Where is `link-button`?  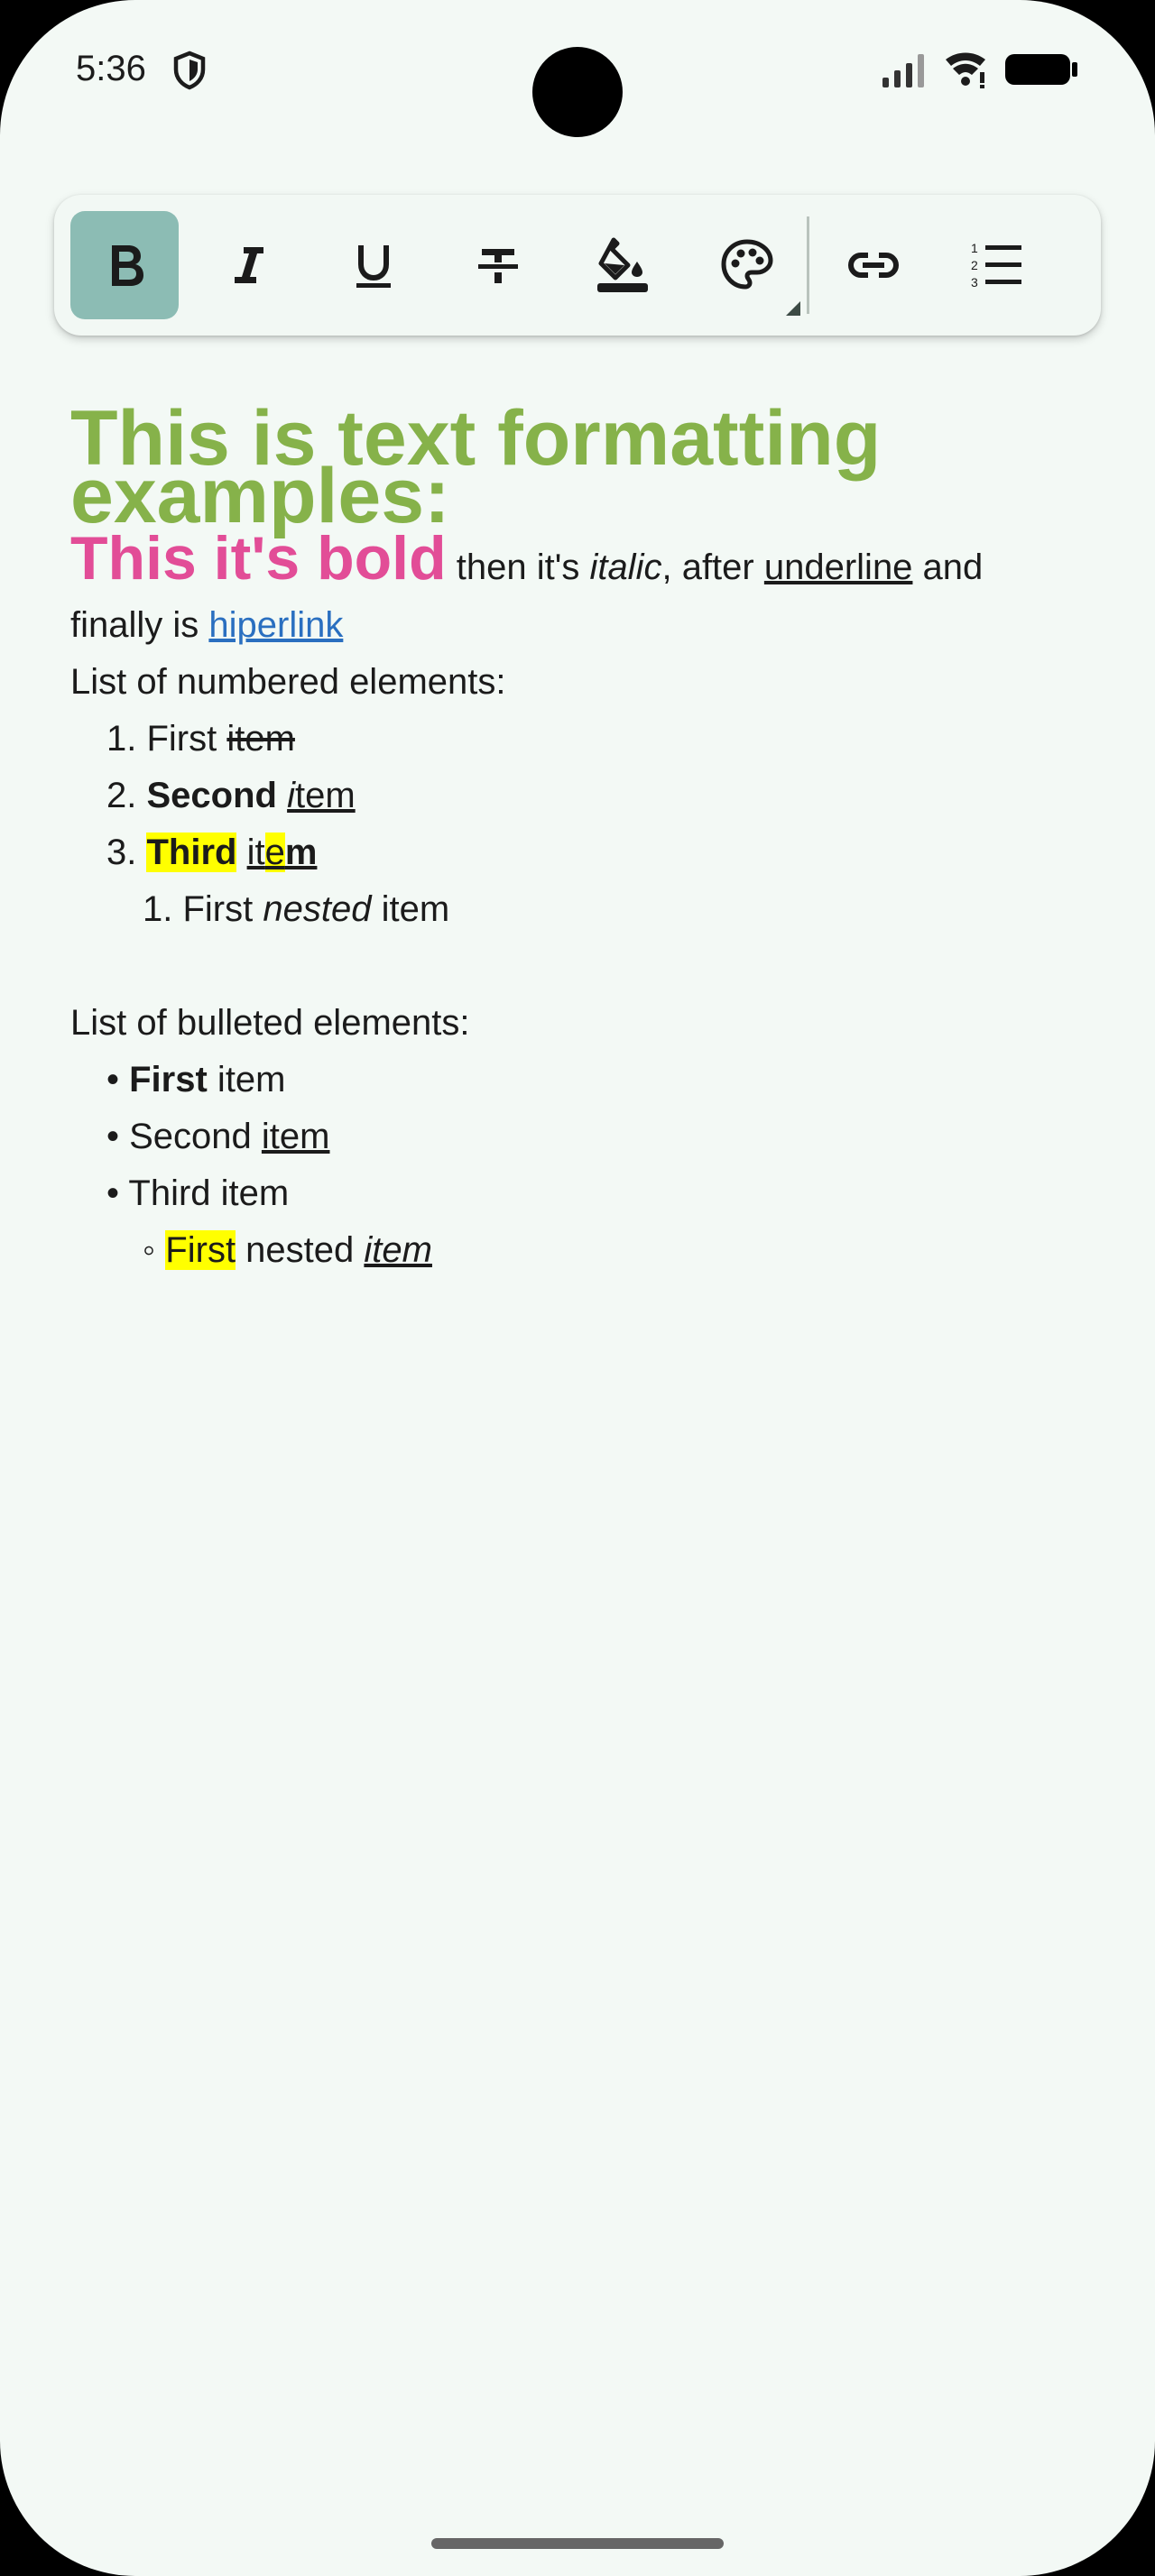 link-button is located at coordinates (873, 265).